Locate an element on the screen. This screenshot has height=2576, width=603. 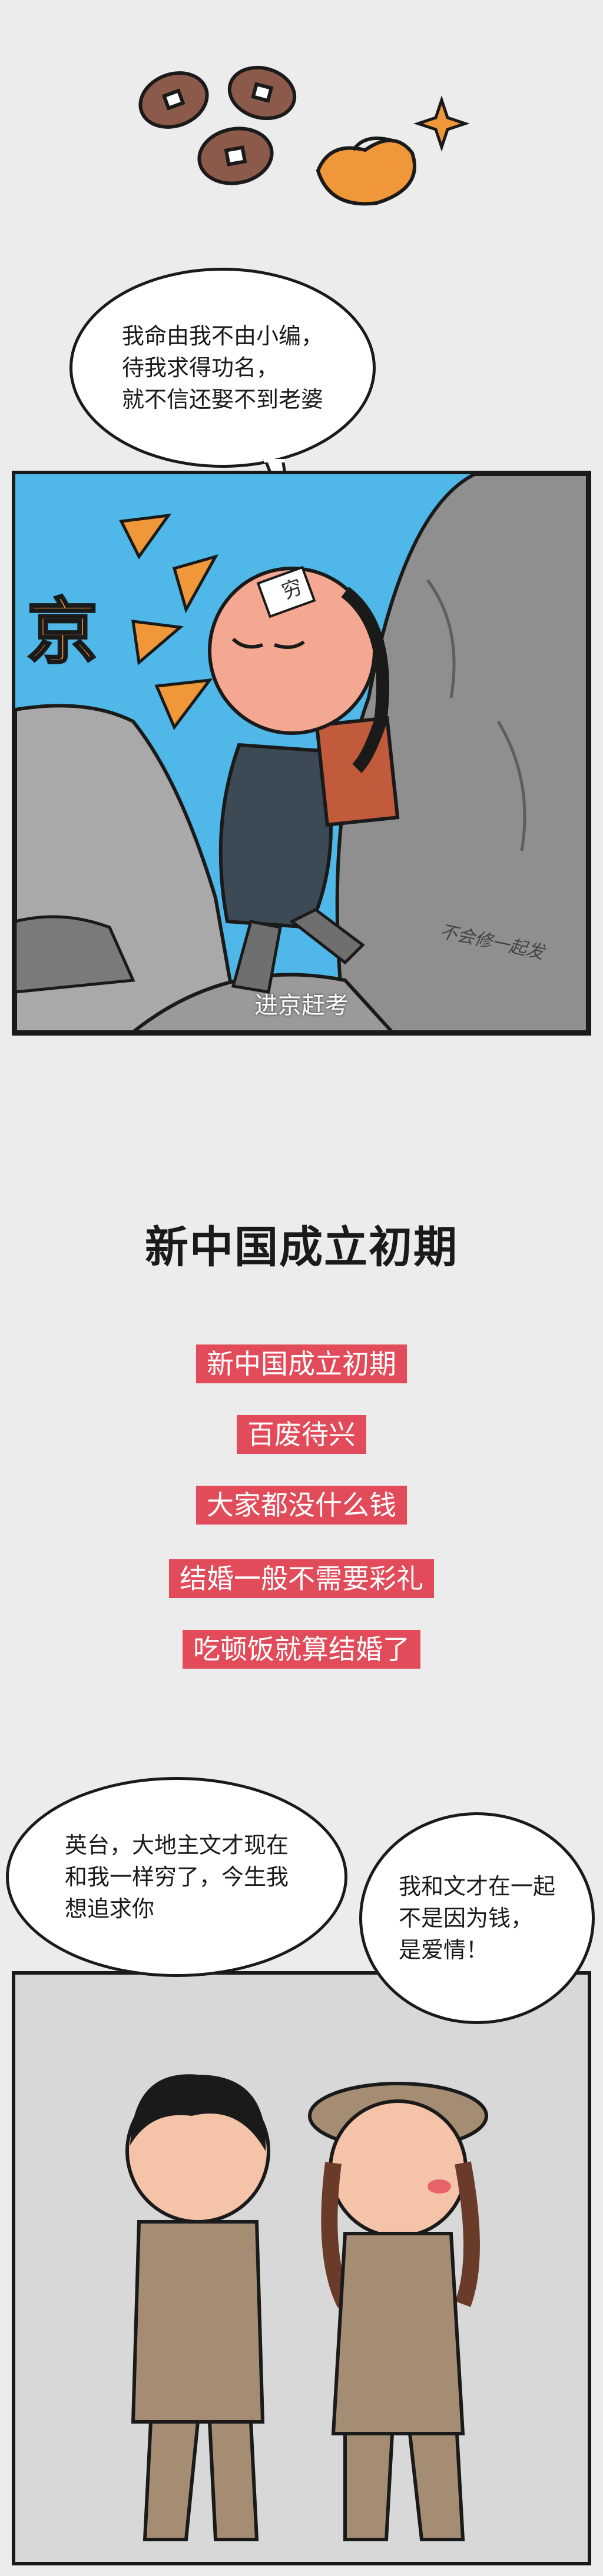
bubble-text-left: 英台，大地主文才现在 和我一样穷了，今生我 想追求你 is located at coordinates (176, 1877).